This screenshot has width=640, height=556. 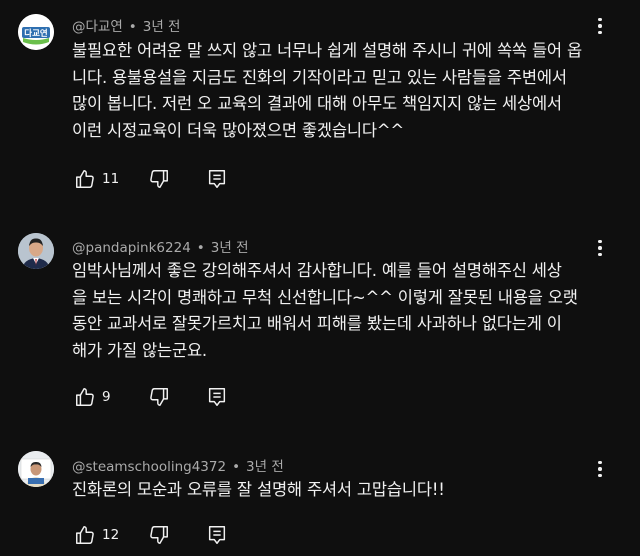 I want to click on comment-author: @steamschooling4372, so click(x=149, y=467).